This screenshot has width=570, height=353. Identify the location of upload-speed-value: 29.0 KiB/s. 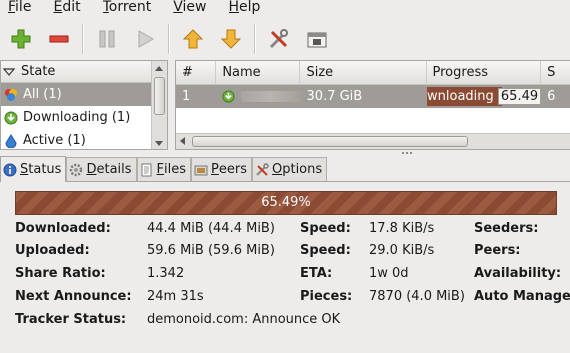
(402, 250).